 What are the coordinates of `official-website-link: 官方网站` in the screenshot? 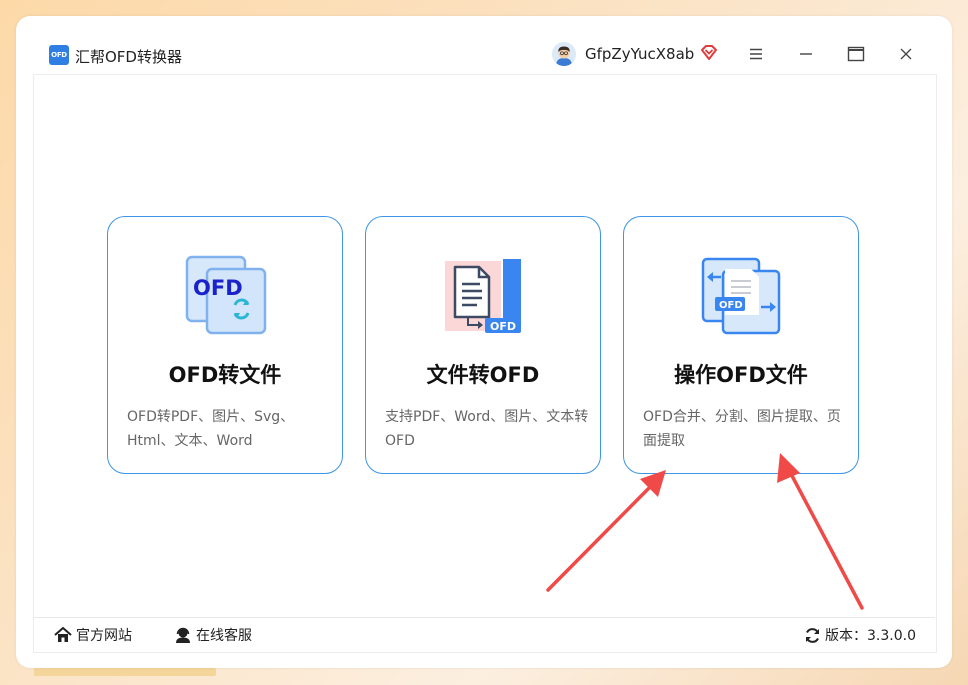 It's located at (93, 635).